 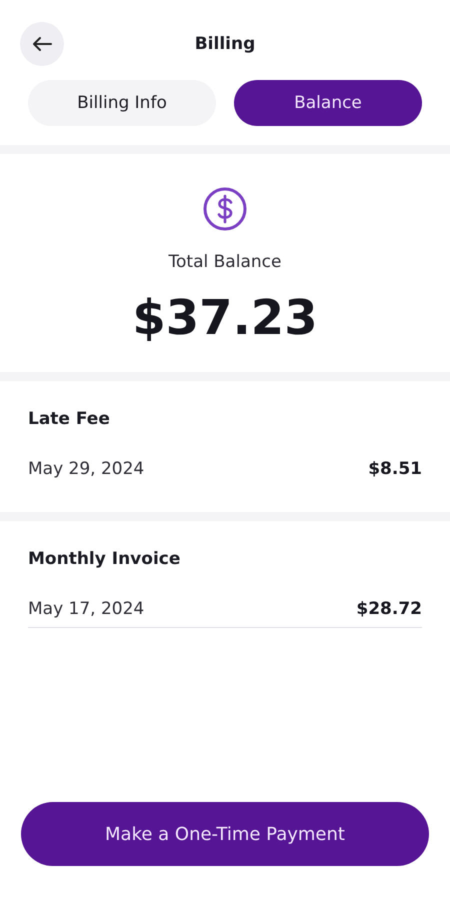 I want to click on charge-title: Late Fee, so click(x=69, y=419).